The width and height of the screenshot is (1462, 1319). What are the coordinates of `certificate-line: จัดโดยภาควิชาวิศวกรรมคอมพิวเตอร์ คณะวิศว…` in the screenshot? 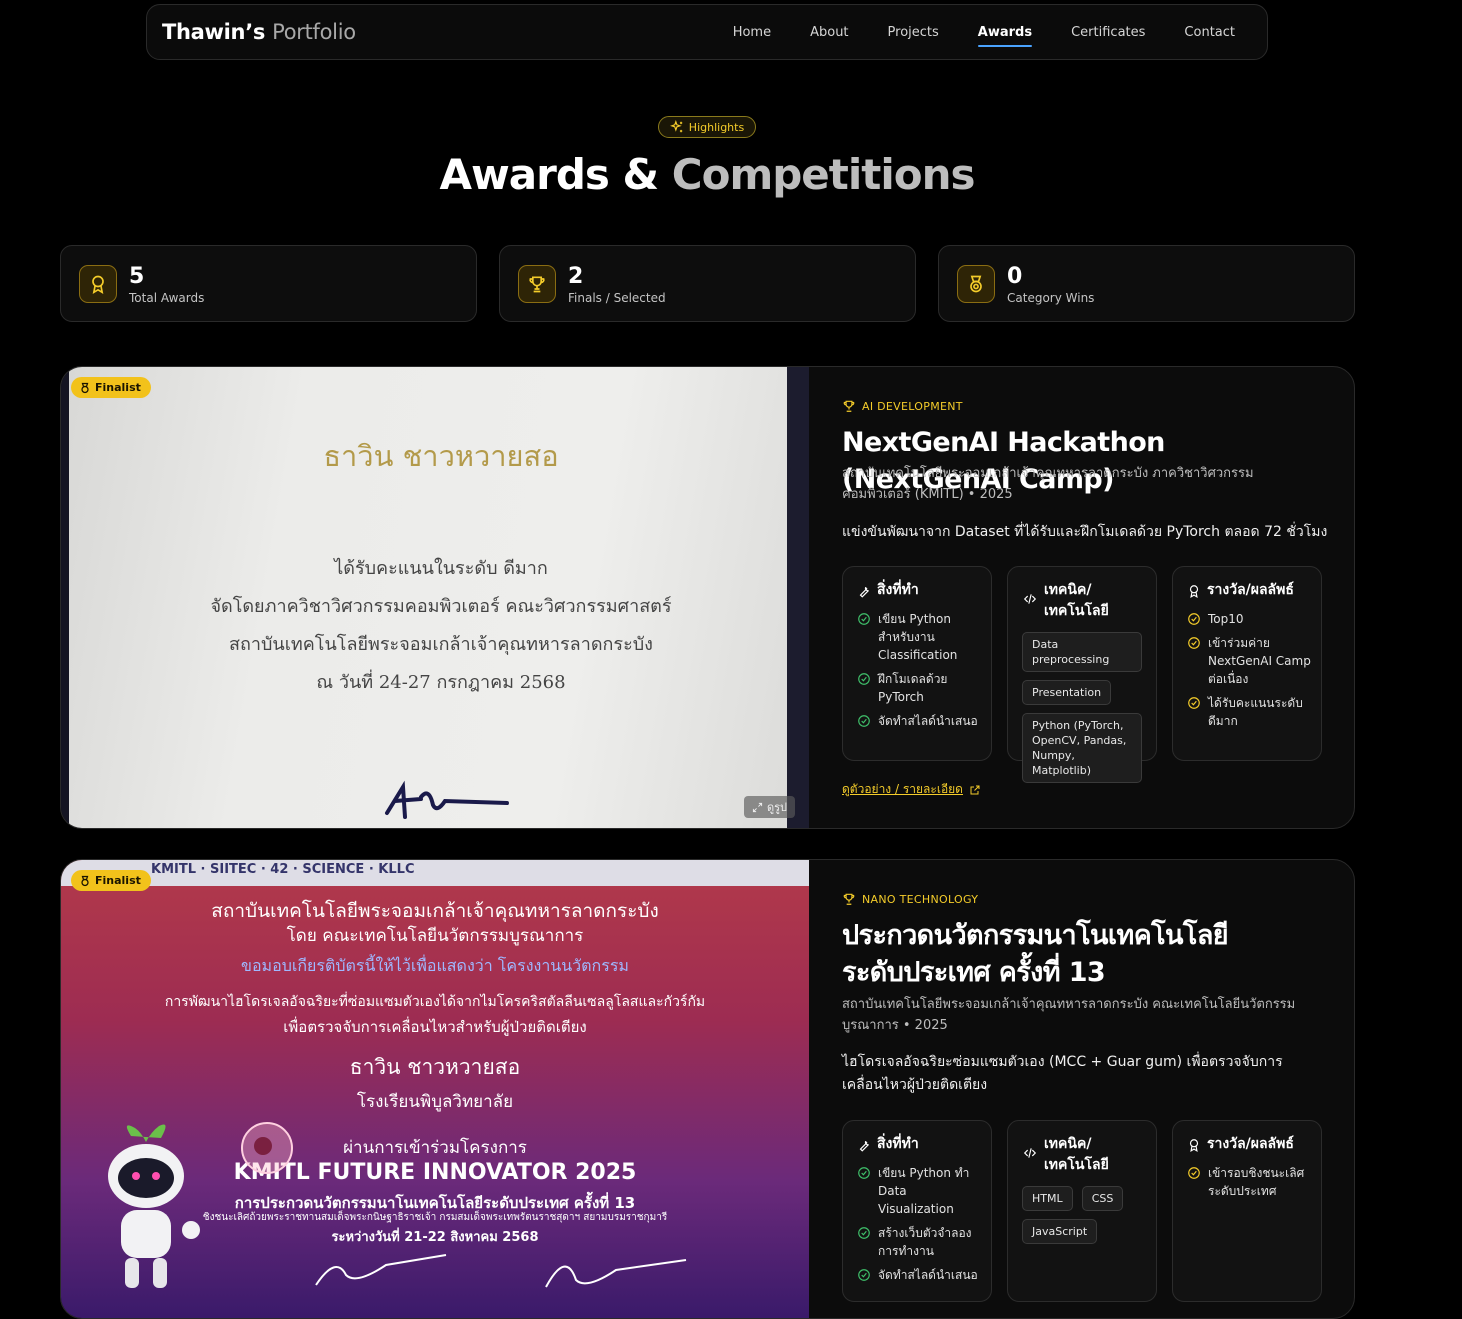 It's located at (441, 606).